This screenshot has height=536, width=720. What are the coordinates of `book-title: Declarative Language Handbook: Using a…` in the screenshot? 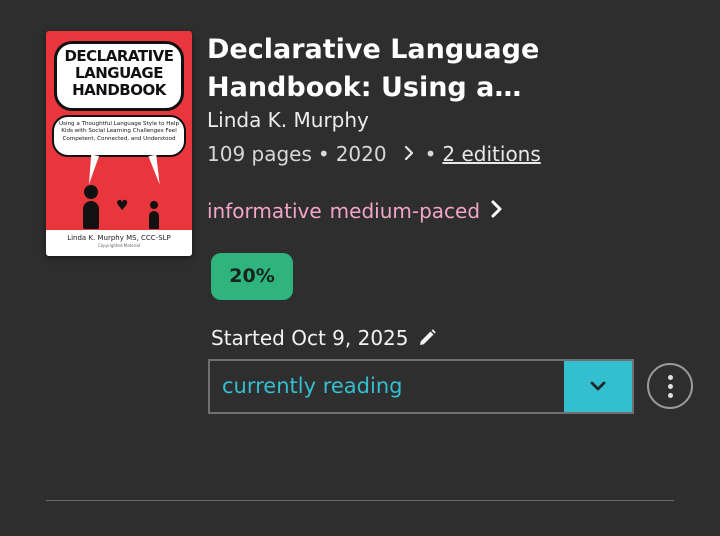 It's located at (417, 69).